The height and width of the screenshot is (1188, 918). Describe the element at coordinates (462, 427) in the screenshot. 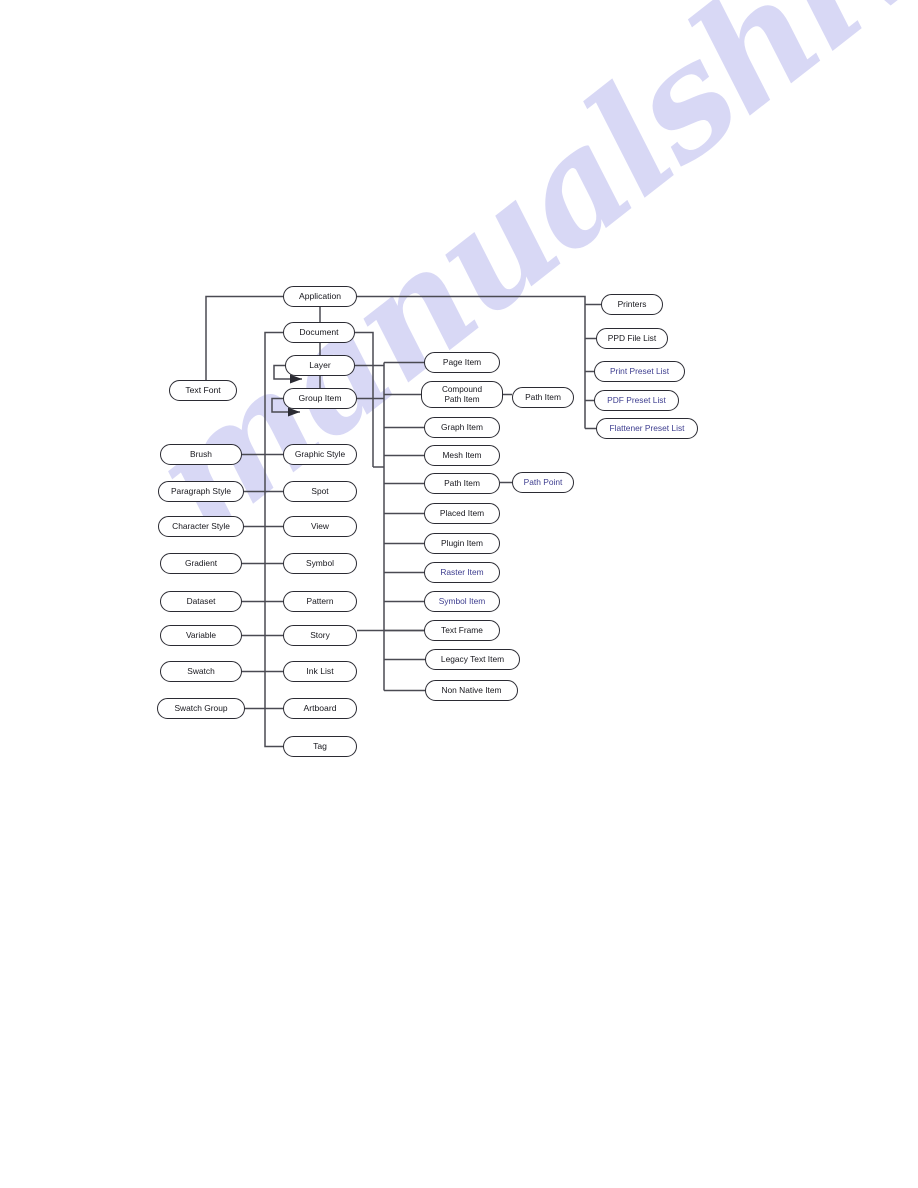

I see `node-graph-item: Graph Item` at that location.